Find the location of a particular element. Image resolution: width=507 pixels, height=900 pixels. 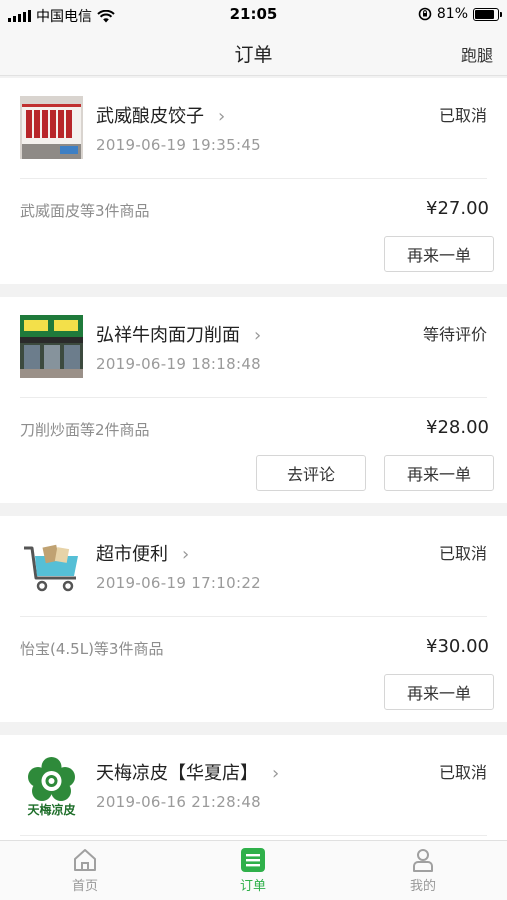

tab-home: 首页 is located at coordinates (85, 870).